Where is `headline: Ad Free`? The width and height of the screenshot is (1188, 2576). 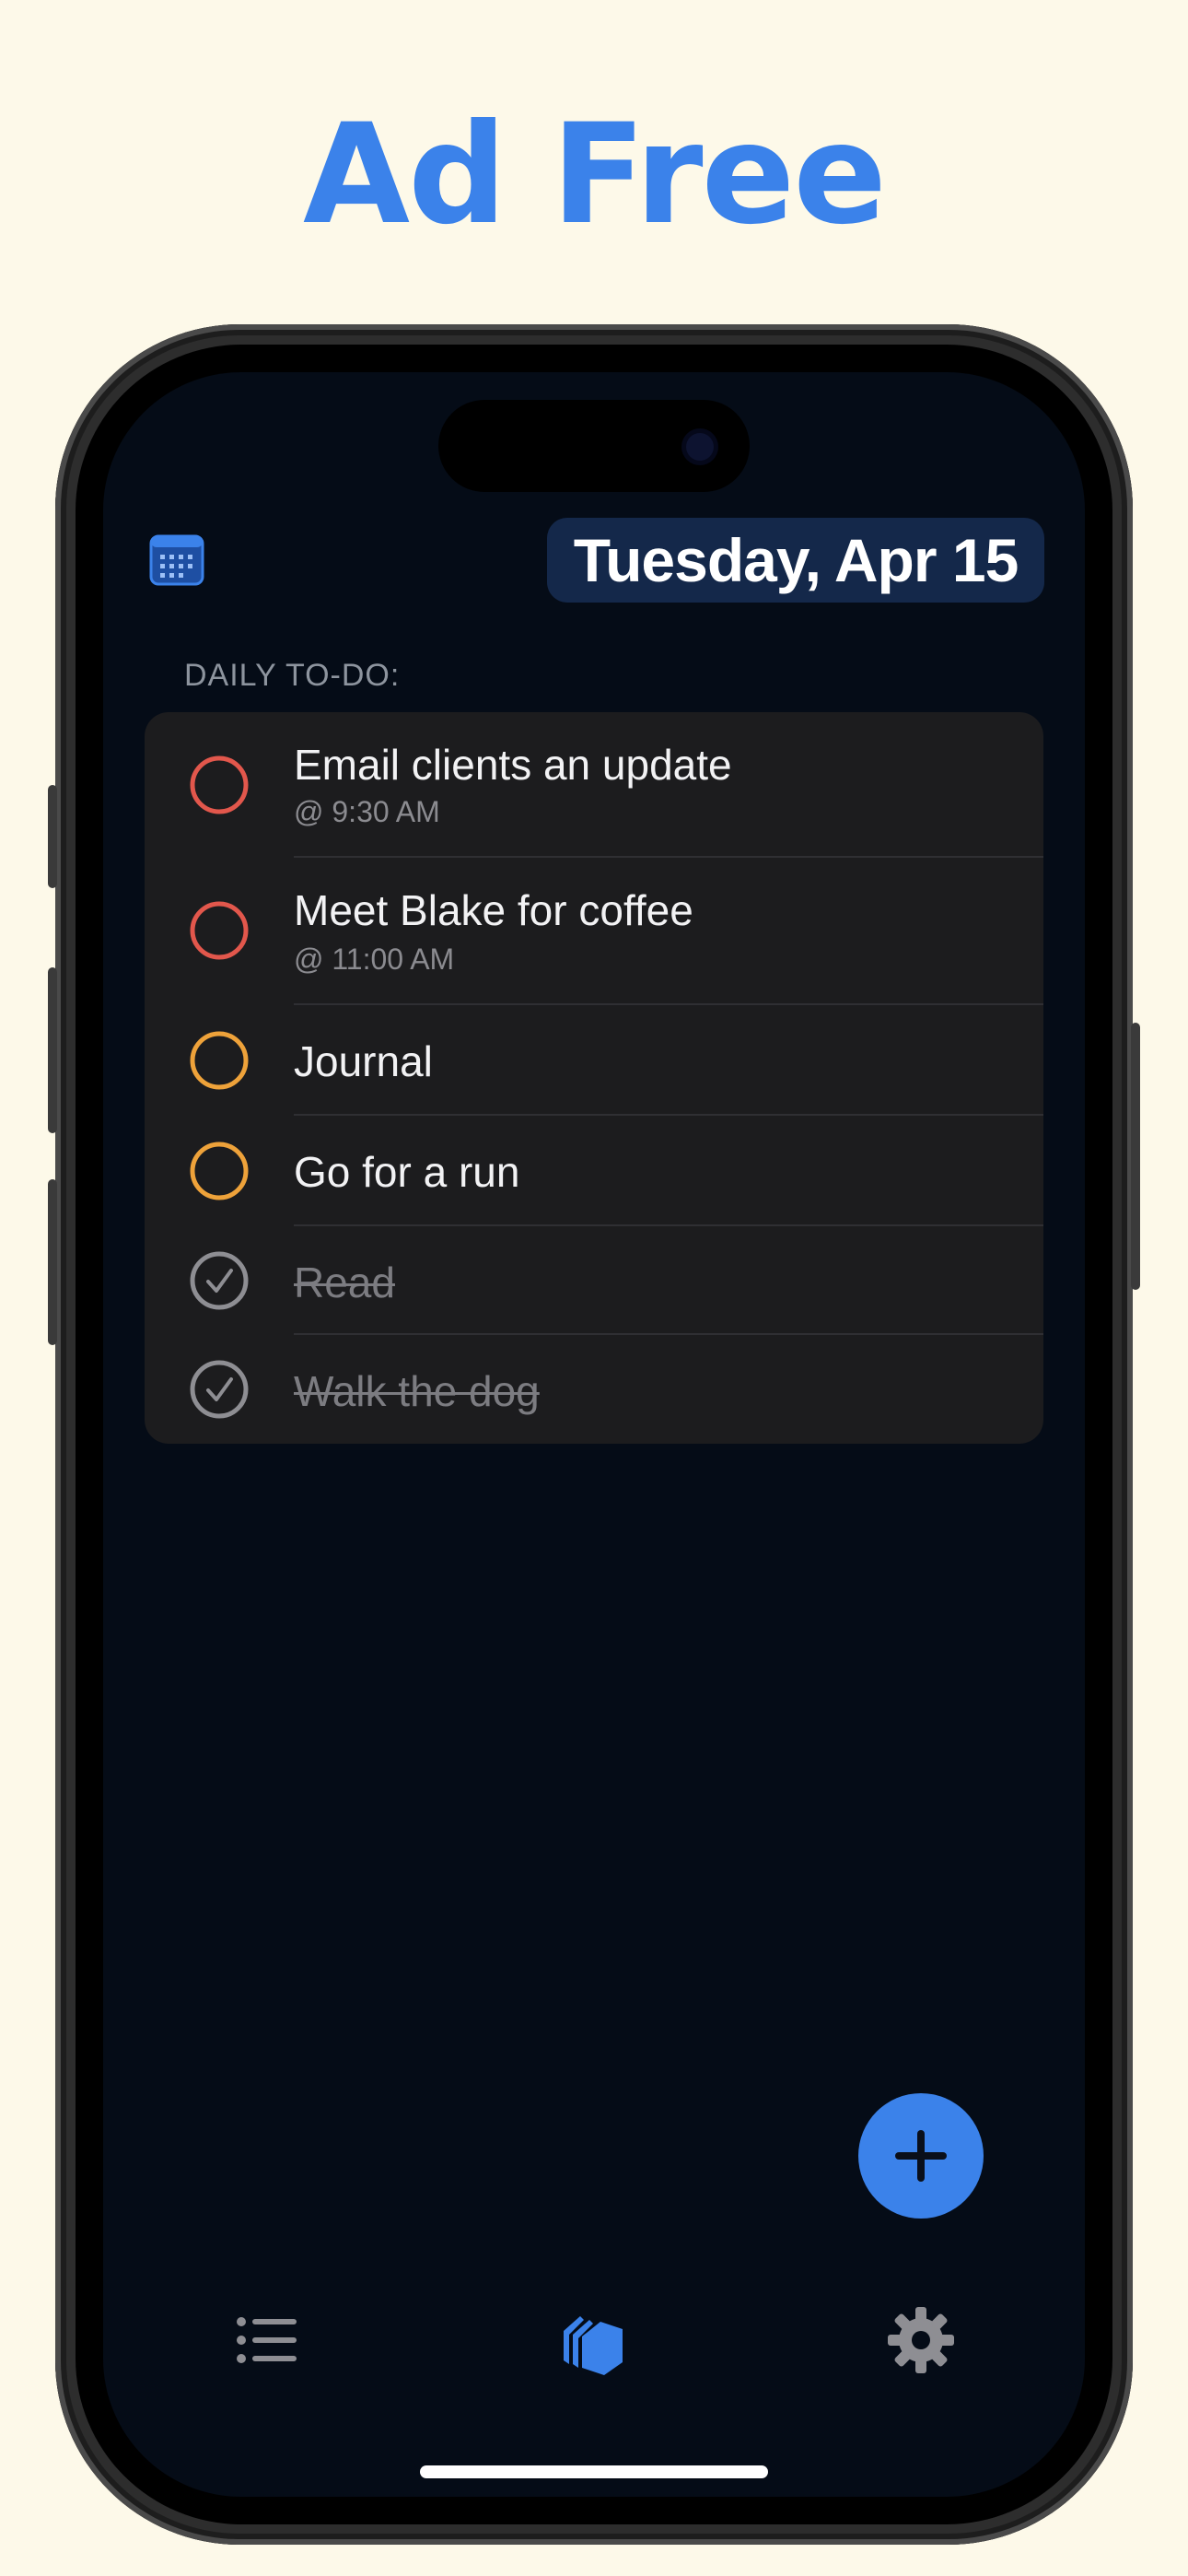
headline: Ad Free is located at coordinates (595, 175).